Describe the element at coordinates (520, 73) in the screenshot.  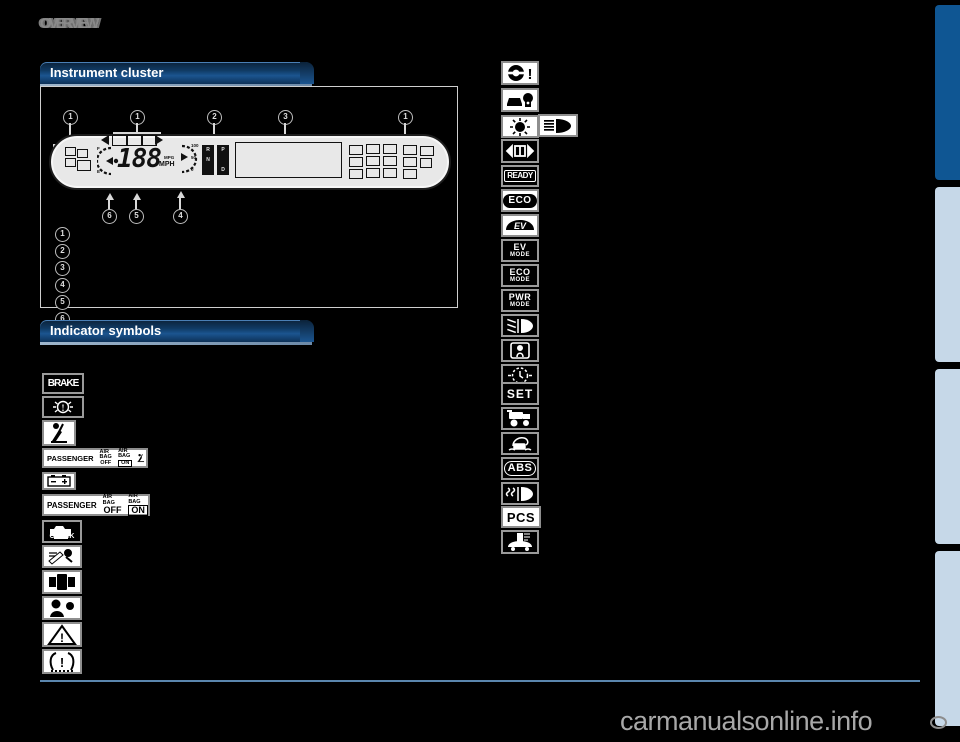
I see `indicator-power-steering-warning-icon: !` at that location.